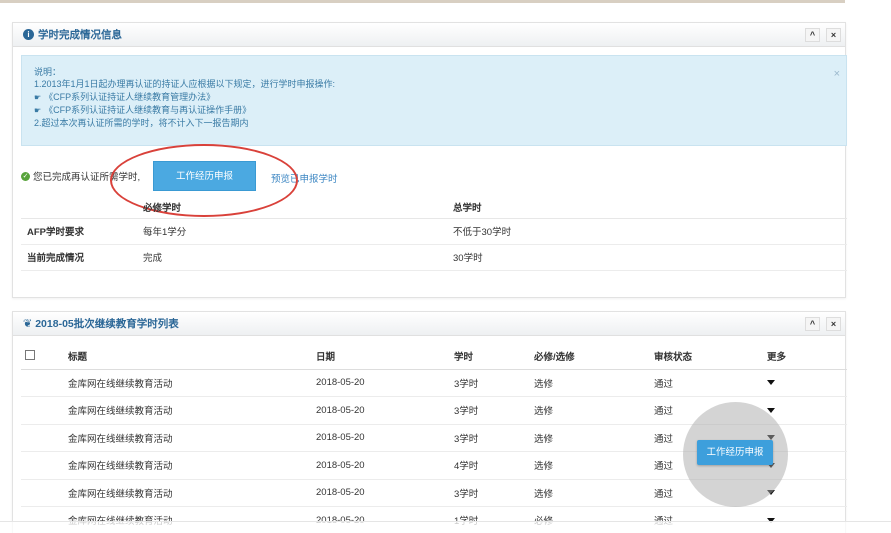 The image size is (891, 533). What do you see at coordinates (710, 357) in the screenshot?
I see `column-header: 审核状态` at bounding box center [710, 357].